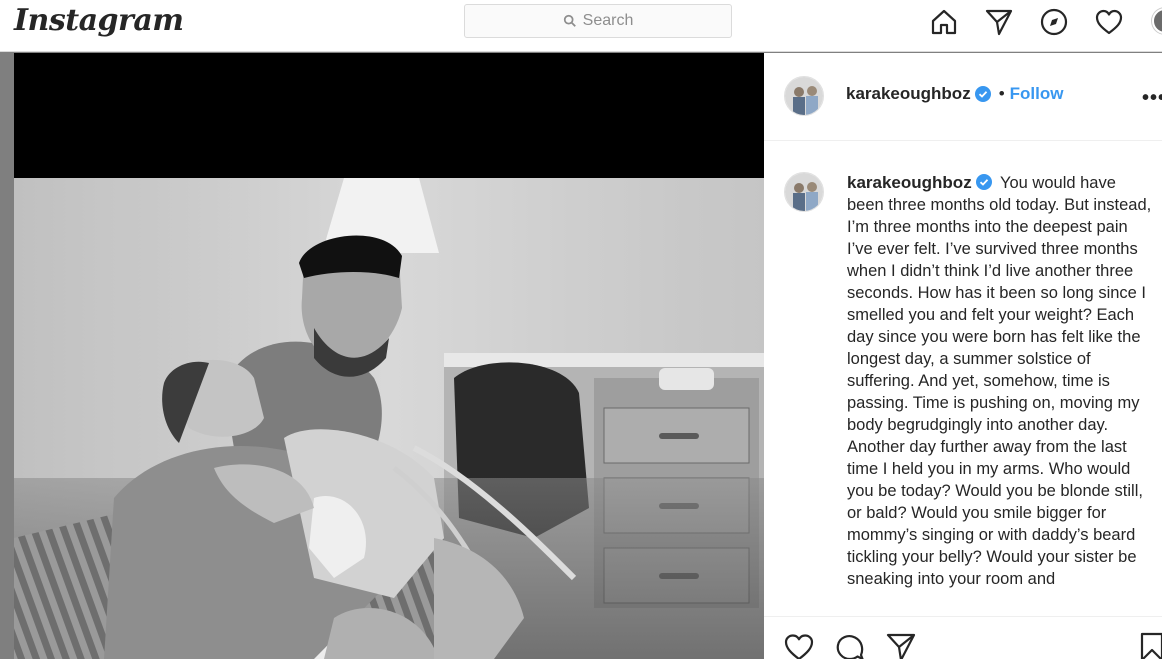 Image resolution: width=1162 pixels, height=659 pixels. Describe the element at coordinates (983, 182) in the screenshot. I see `caption-verified-badge-icon` at that location.